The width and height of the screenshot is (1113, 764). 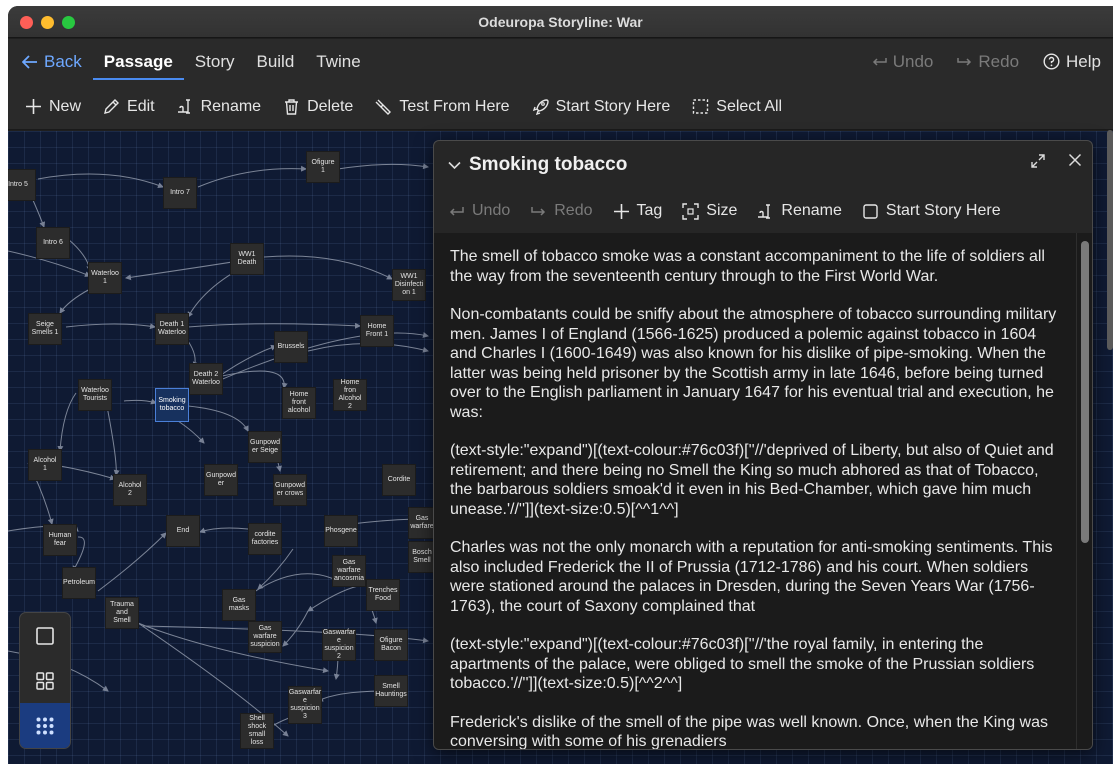 What do you see at coordinates (275, 61) in the screenshot?
I see `tab-build: Build` at bounding box center [275, 61].